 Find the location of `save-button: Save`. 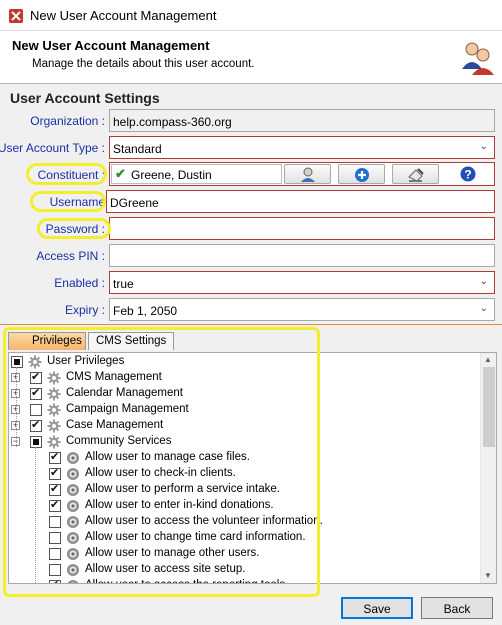

save-button: Save is located at coordinates (377, 608).